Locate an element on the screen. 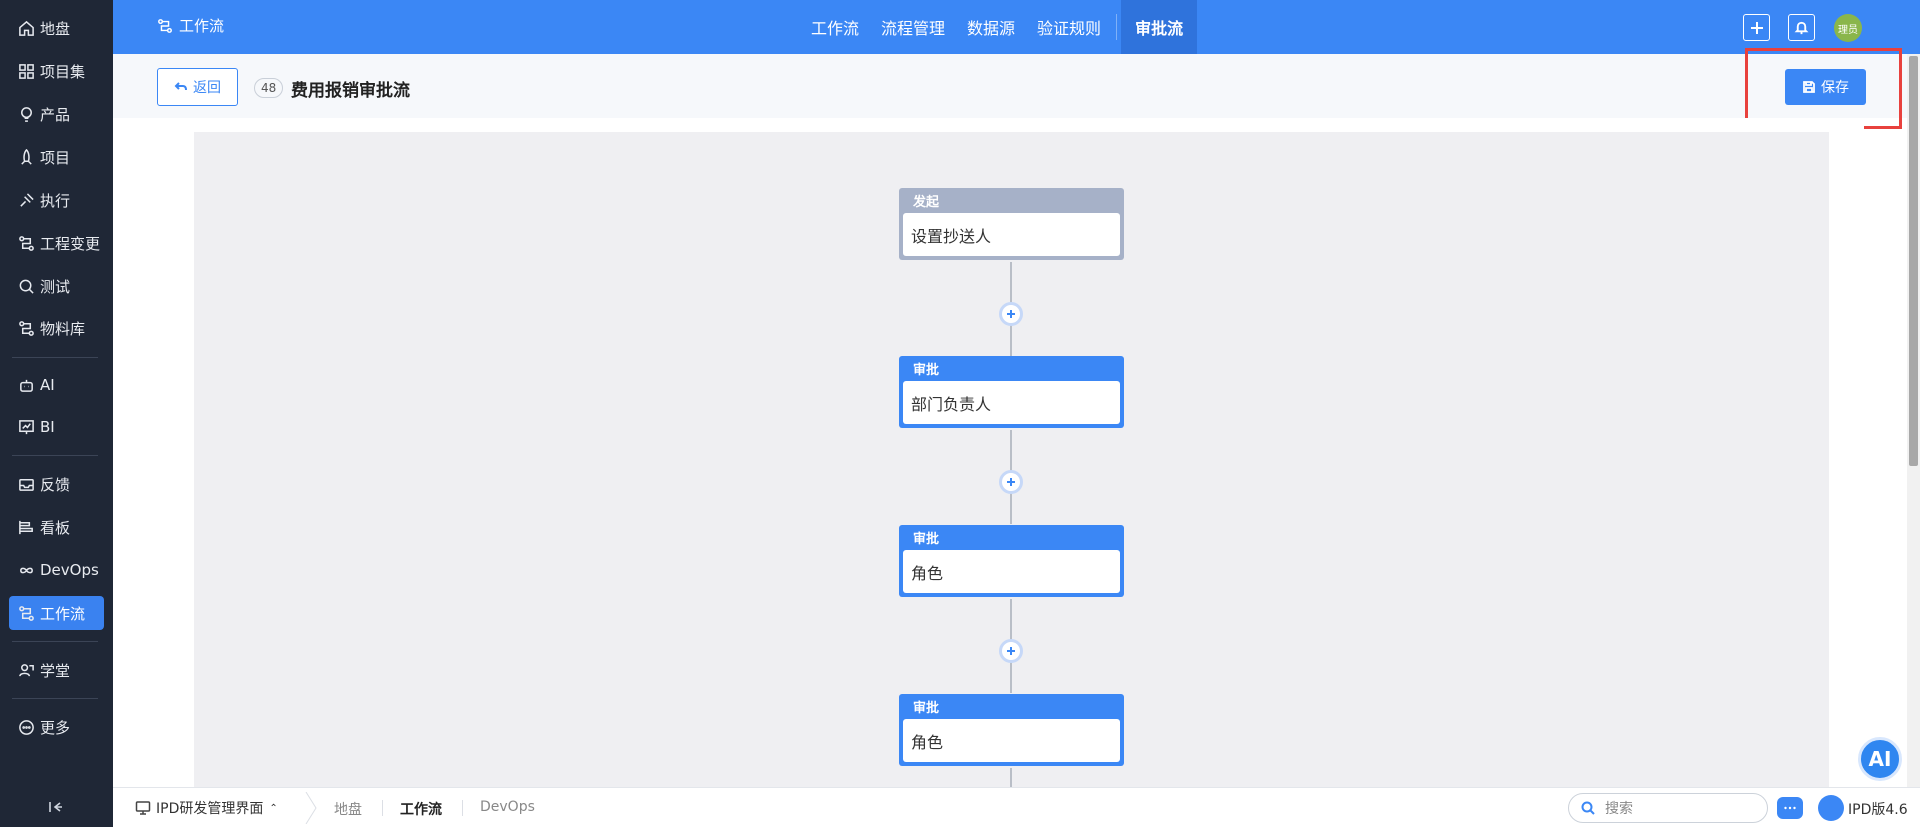  sidebar-item-material: 物料库 is located at coordinates (56, 328).